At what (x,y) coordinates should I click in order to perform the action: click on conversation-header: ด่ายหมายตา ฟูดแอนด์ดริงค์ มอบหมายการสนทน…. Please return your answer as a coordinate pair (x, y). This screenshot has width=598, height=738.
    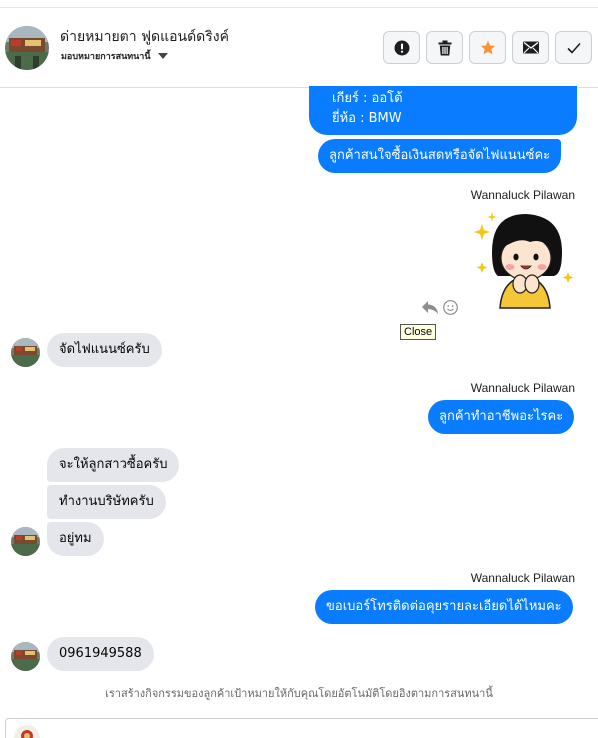
    Looking at the image, I should click on (299, 48).